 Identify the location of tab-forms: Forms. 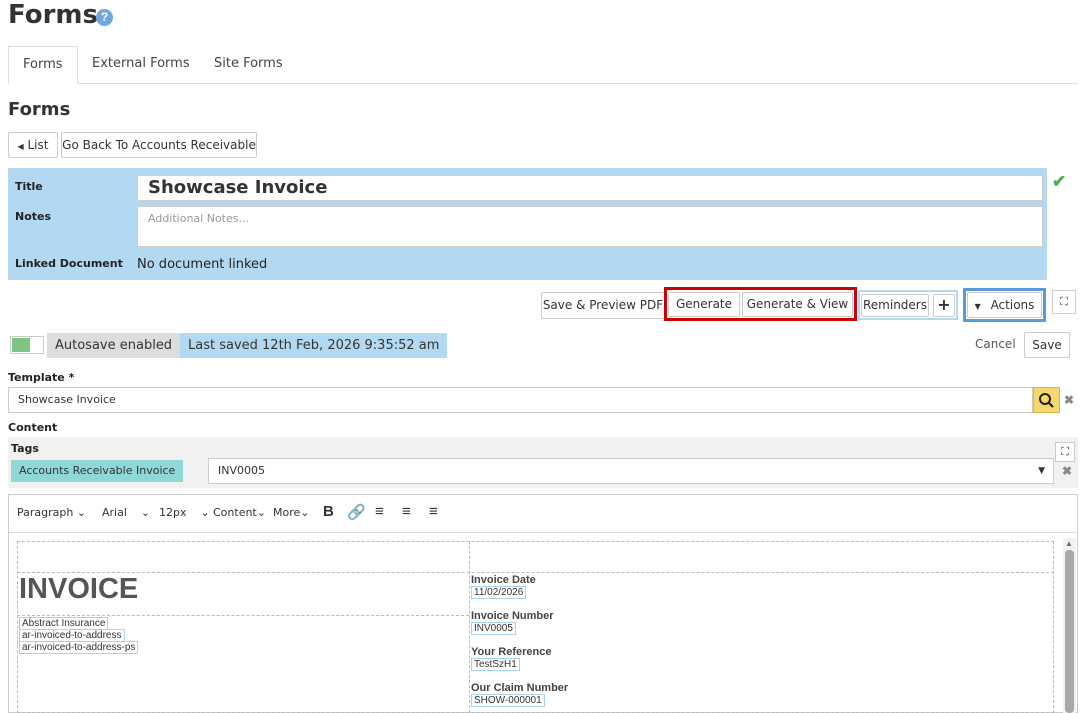
(43, 65).